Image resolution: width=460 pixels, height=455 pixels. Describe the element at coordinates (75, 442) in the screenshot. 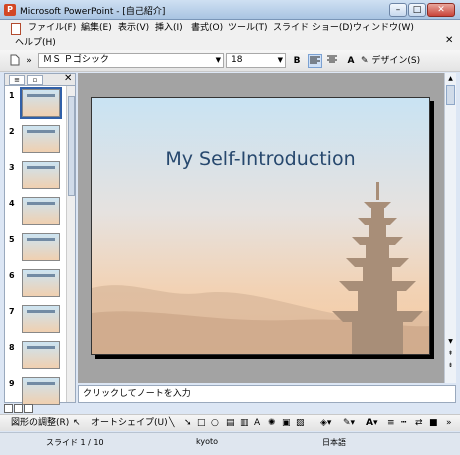

I see `status-slide-position: スライド 1 / 10` at that location.